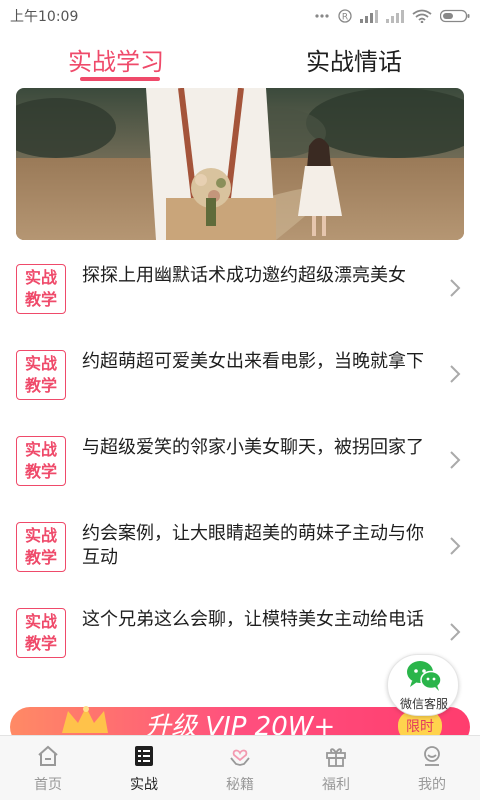 The height and width of the screenshot is (800, 480). I want to click on top-tabs: 实战学习 实战情话, so click(240, 58).